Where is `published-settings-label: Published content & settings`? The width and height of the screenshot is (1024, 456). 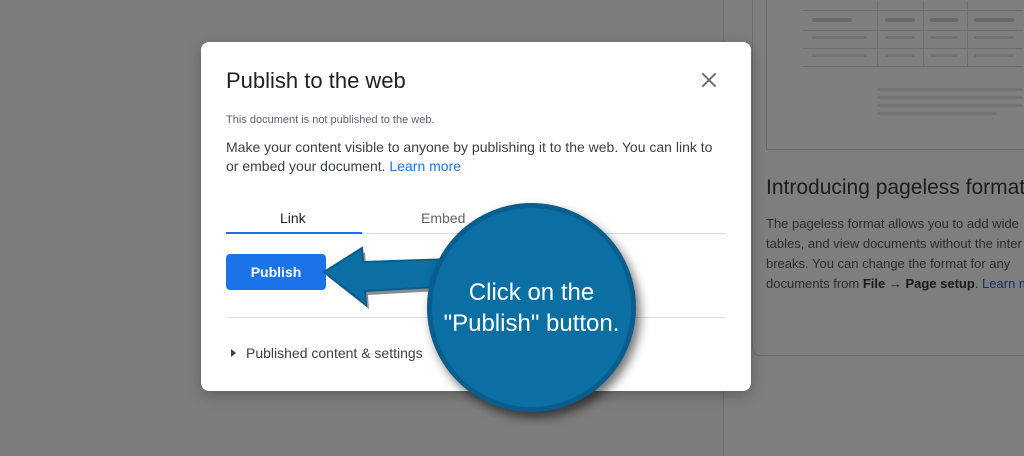
published-settings-label: Published content & settings is located at coordinates (334, 353).